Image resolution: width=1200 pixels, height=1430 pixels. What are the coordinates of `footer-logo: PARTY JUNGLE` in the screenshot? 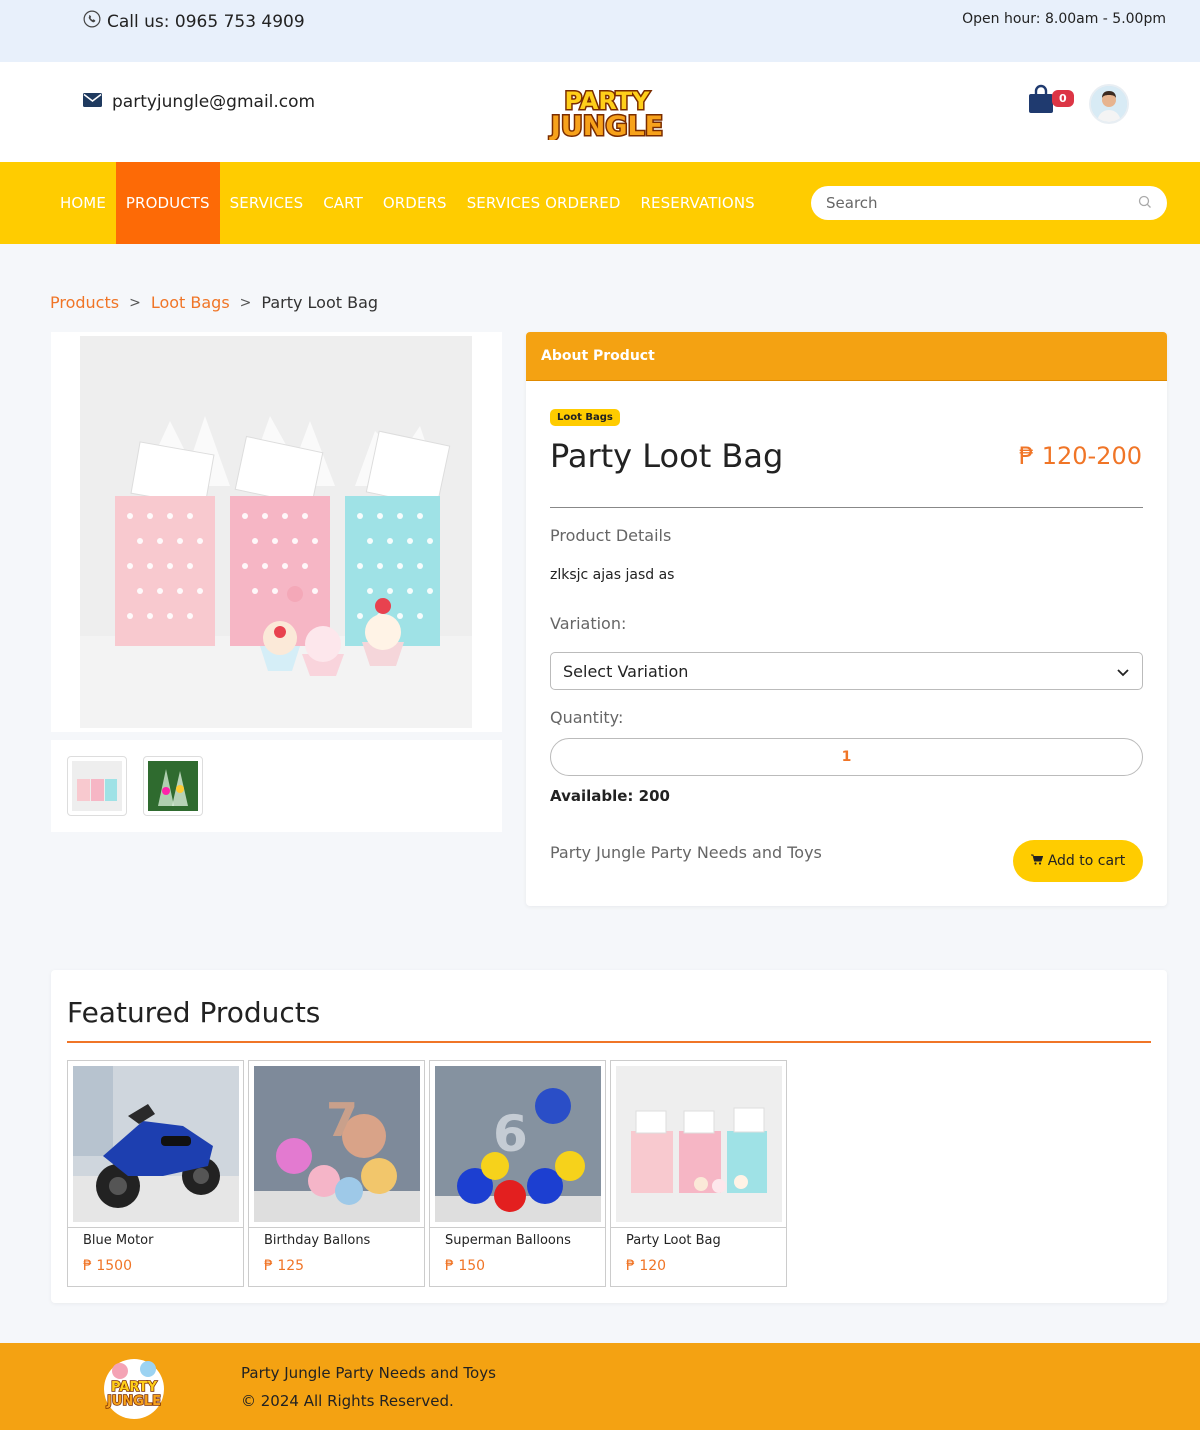 It's located at (134, 1387).